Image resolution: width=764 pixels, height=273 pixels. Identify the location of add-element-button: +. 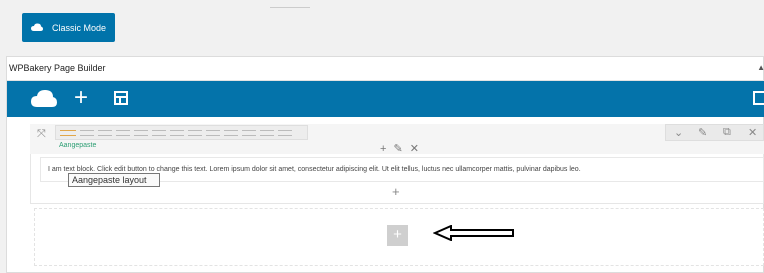
(397, 235).